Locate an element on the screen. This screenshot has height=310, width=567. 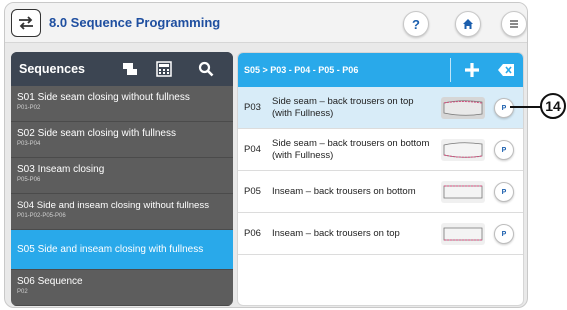
header-divider is located at coordinates (450, 70).